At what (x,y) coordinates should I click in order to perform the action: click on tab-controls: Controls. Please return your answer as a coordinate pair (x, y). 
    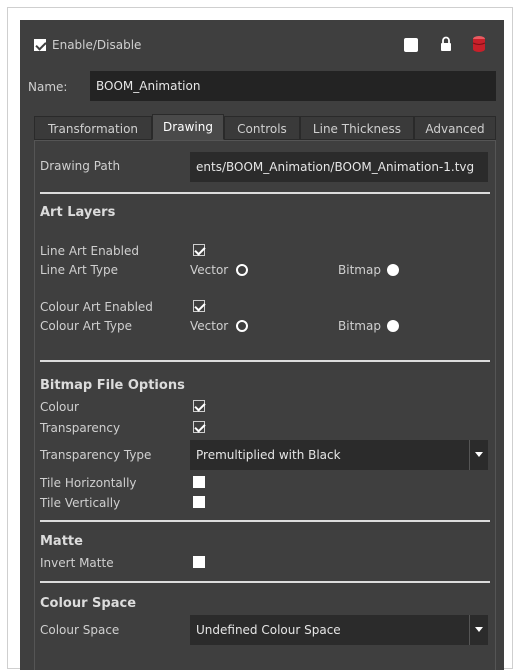
    Looking at the image, I should click on (262, 128).